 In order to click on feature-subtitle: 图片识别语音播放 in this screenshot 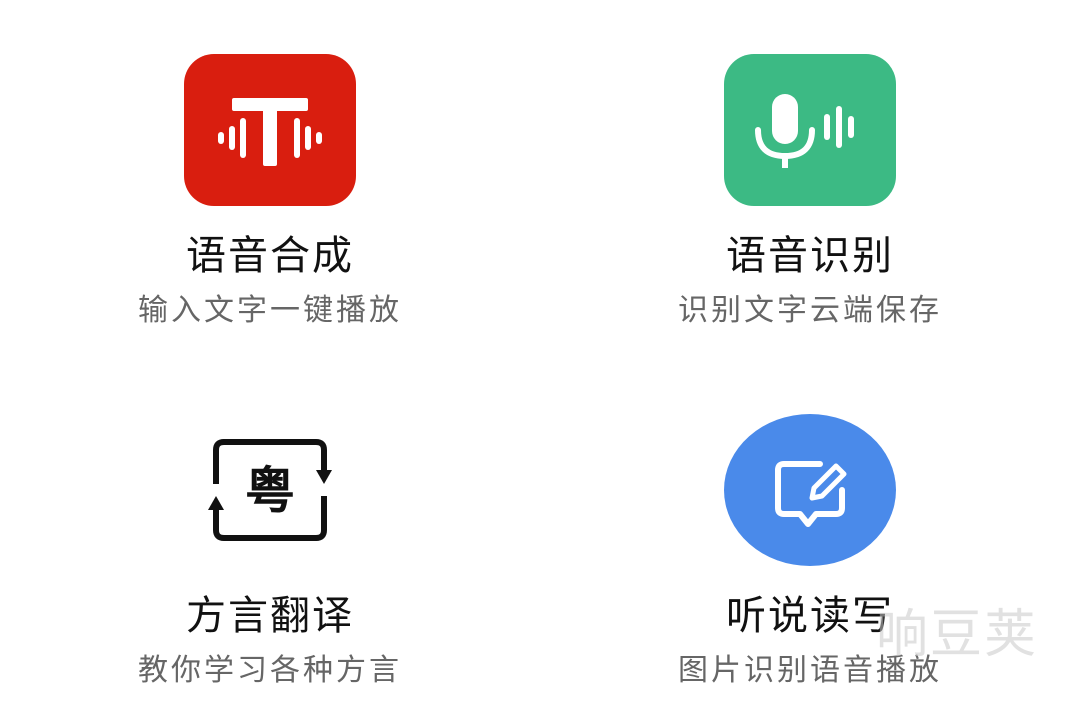, I will do `click(810, 670)`.